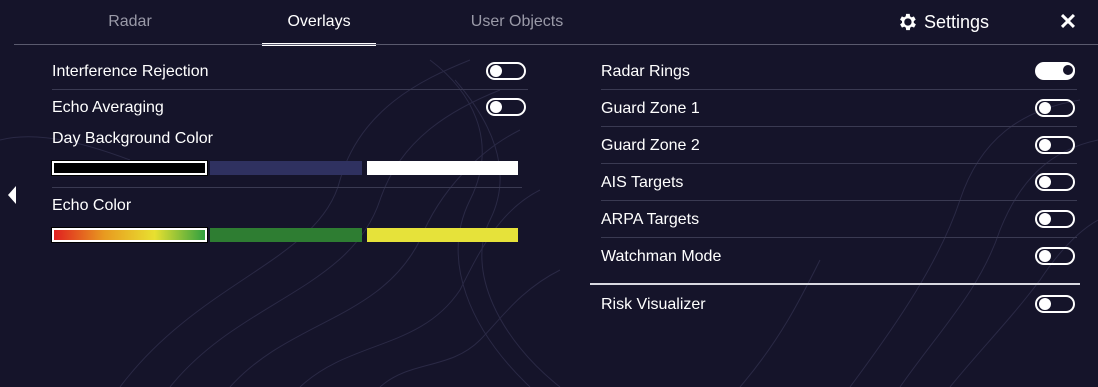 This screenshot has height=387, width=1098. Describe the element at coordinates (286, 168) in the screenshot. I see `day-bg-swatch-navy` at that location.